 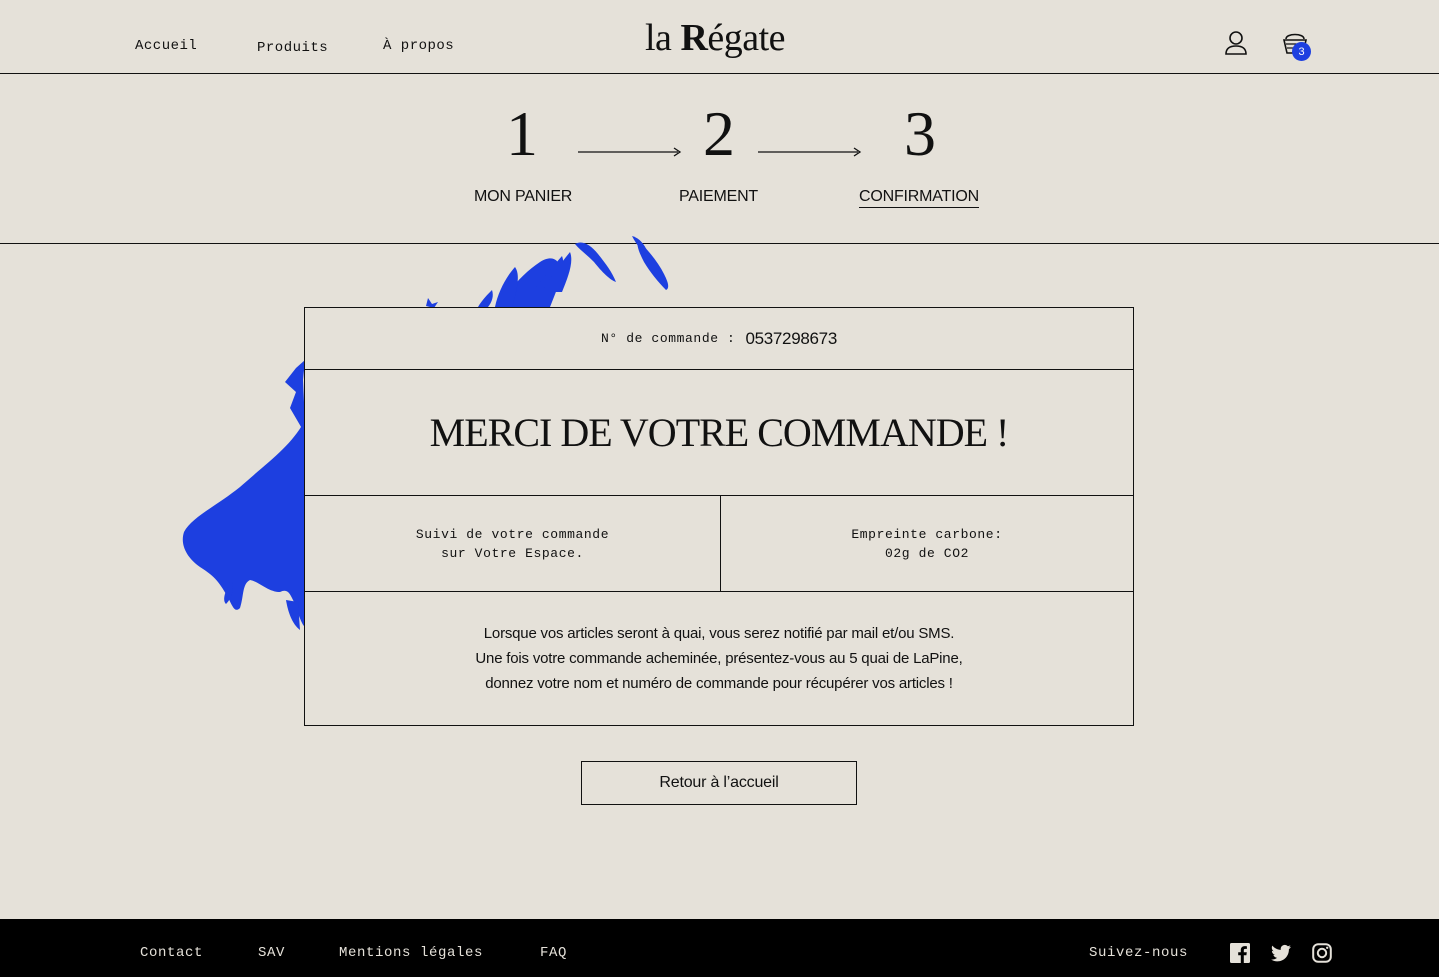 I want to click on site-logo: la Régate, so click(x=715, y=38).